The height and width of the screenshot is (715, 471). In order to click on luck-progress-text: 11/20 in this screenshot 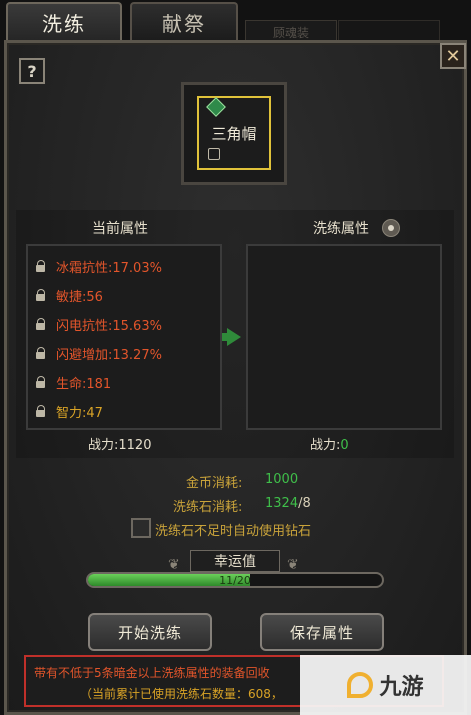, I will do `click(235, 580)`.